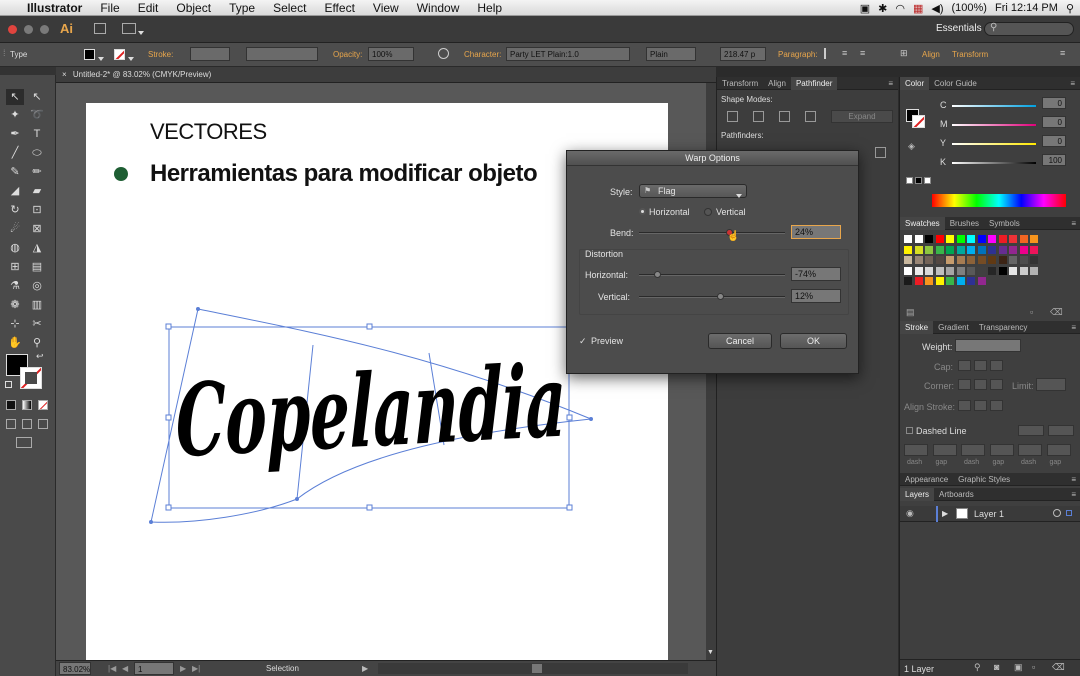  Describe the element at coordinates (922, 223) in the screenshot. I see `tab-swatches: Swatches` at that location.